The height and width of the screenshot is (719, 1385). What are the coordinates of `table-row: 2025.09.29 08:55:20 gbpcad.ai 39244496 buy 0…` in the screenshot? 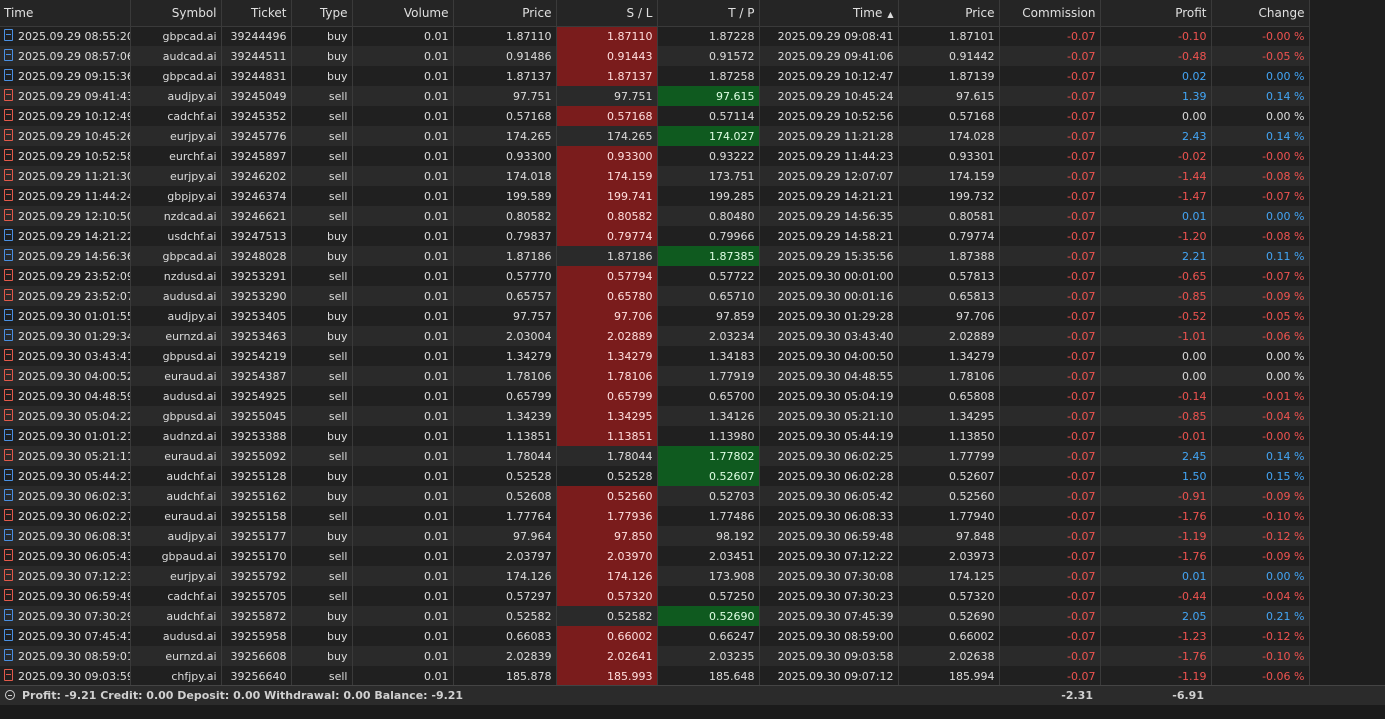 It's located at (655, 36).